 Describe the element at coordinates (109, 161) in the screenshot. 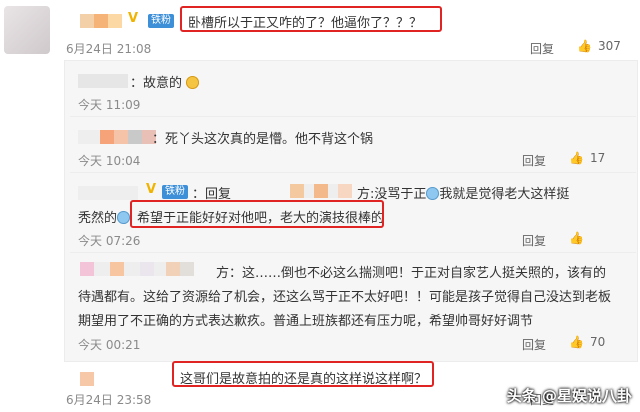

I see `reply-timestamp: 今天 10:04` at that location.